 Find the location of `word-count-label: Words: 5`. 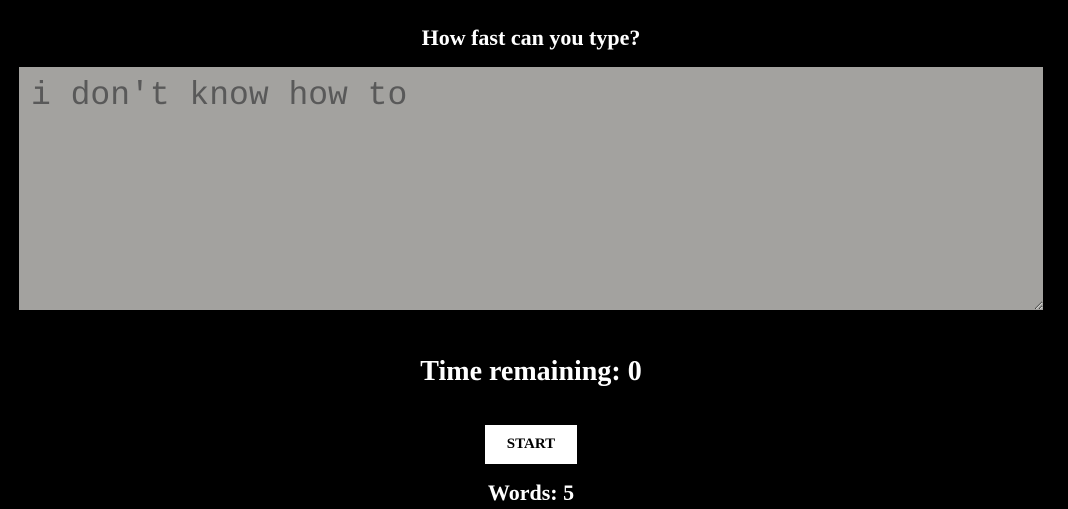

word-count-label: Words: 5 is located at coordinates (531, 492).